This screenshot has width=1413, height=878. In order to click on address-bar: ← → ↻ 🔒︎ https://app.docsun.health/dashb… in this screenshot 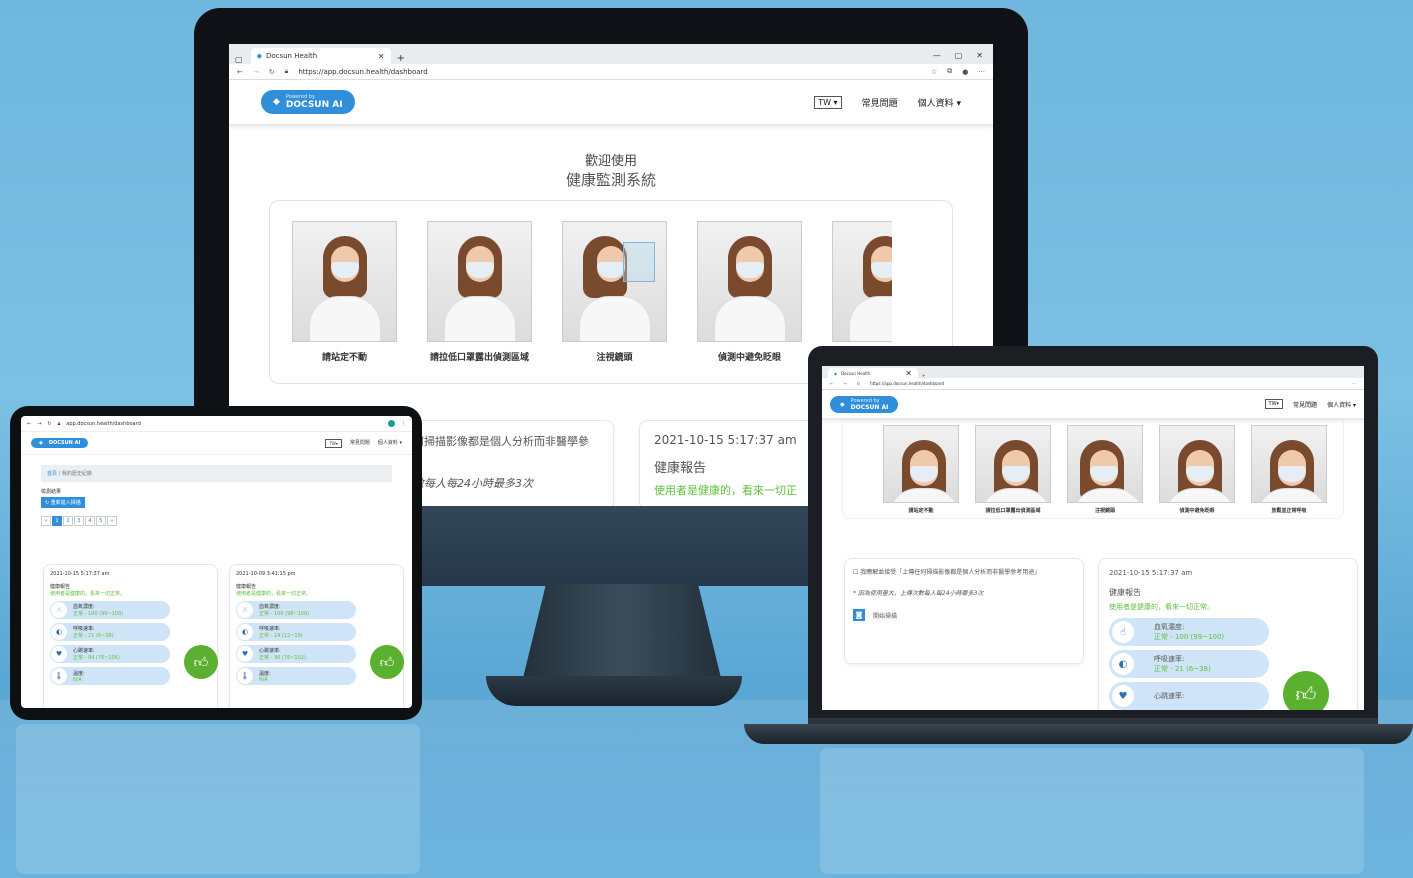, I will do `click(611, 72)`.